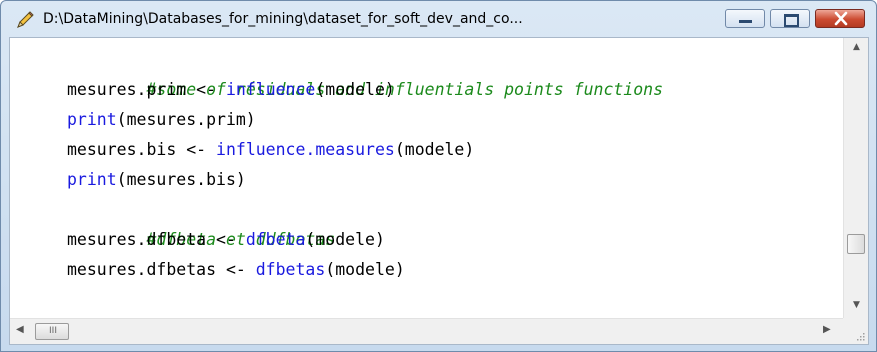  What do you see at coordinates (745, 21) in the screenshot?
I see `minimize-icon` at bounding box center [745, 21].